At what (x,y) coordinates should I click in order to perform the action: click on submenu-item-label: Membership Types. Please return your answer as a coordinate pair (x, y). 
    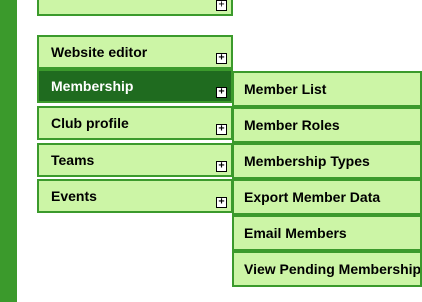
    Looking at the image, I should click on (307, 161).